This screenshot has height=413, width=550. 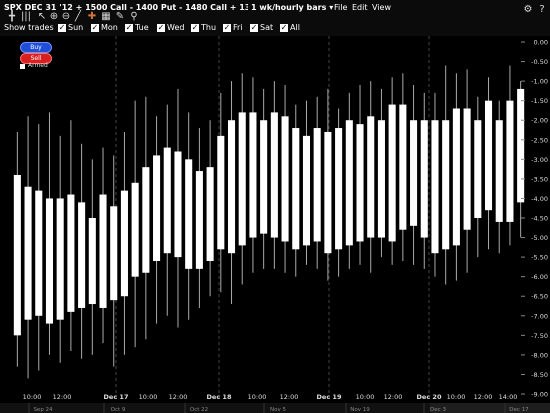 I want to click on navigator-window, so click(x=490, y=408).